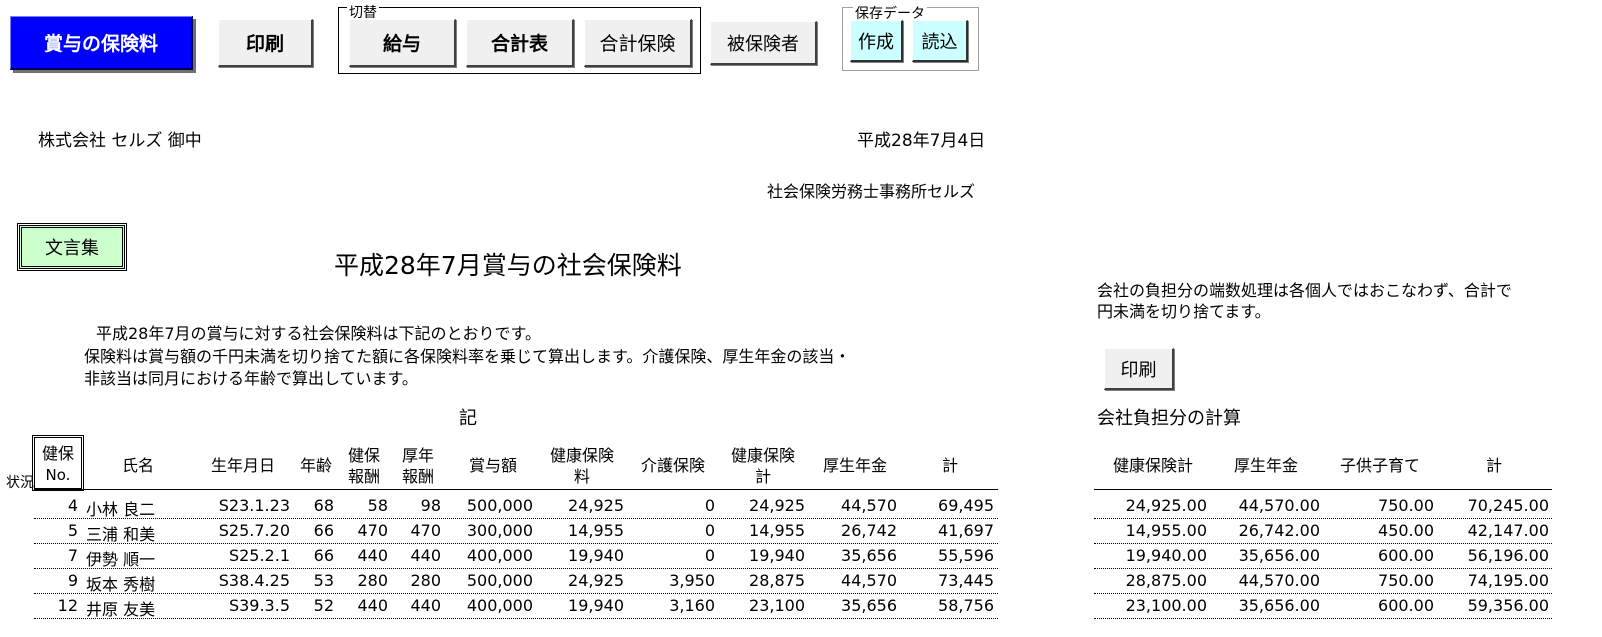 The image size is (1602, 637). What do you see at coordinates (581, 455) in the screenshot?
I see `header-health-1: 健康保険` at bounding box center [581, 455].